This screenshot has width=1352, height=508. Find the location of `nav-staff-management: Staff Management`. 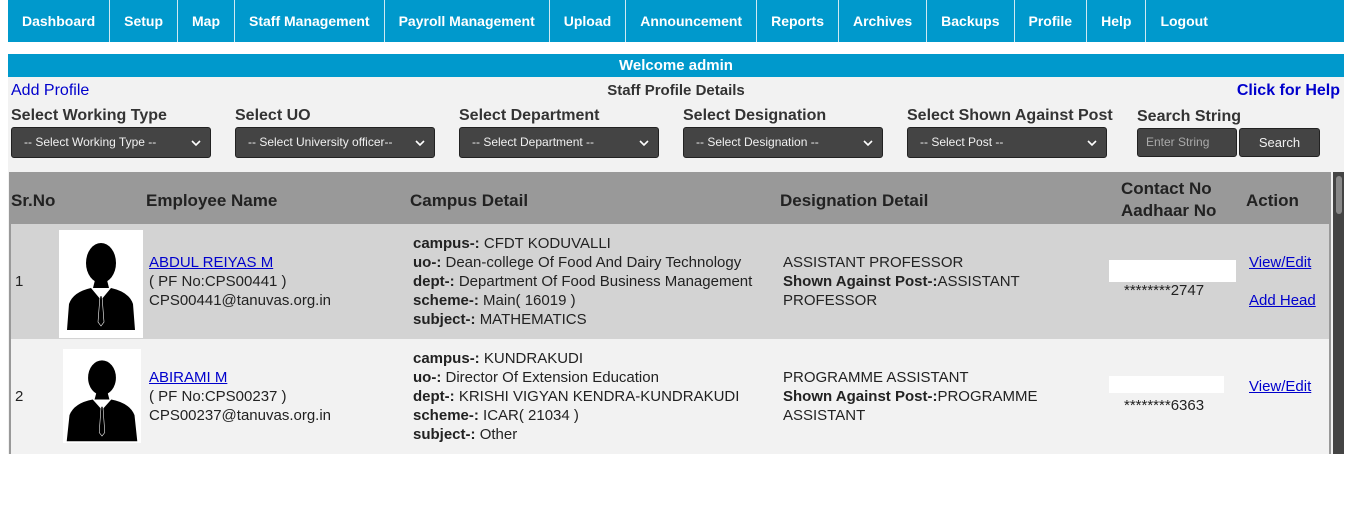

nav-staff-management: Staff Management is located at coordinates (310, 21).